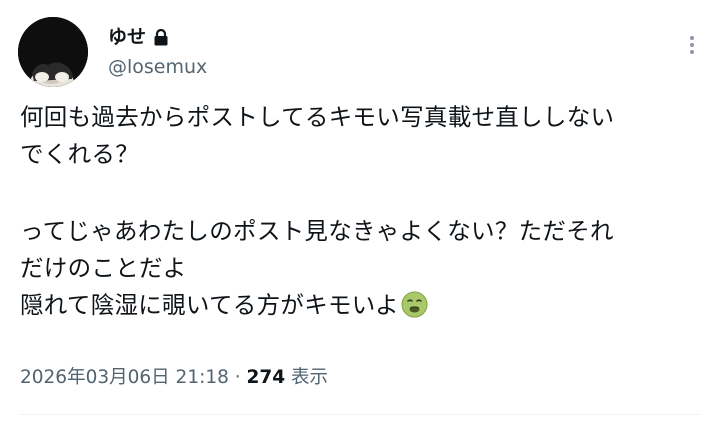  What do you see at coordinates (127, 37) in the screenshot?
I see `author-display-name: ゆせ` at bounding box center [127, 37].